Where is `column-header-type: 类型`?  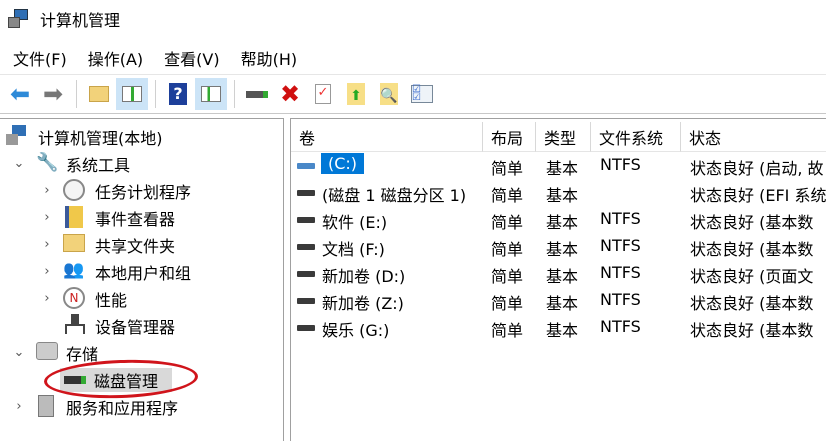 column-header-type: 类型 is located at coordinates (563, 137).